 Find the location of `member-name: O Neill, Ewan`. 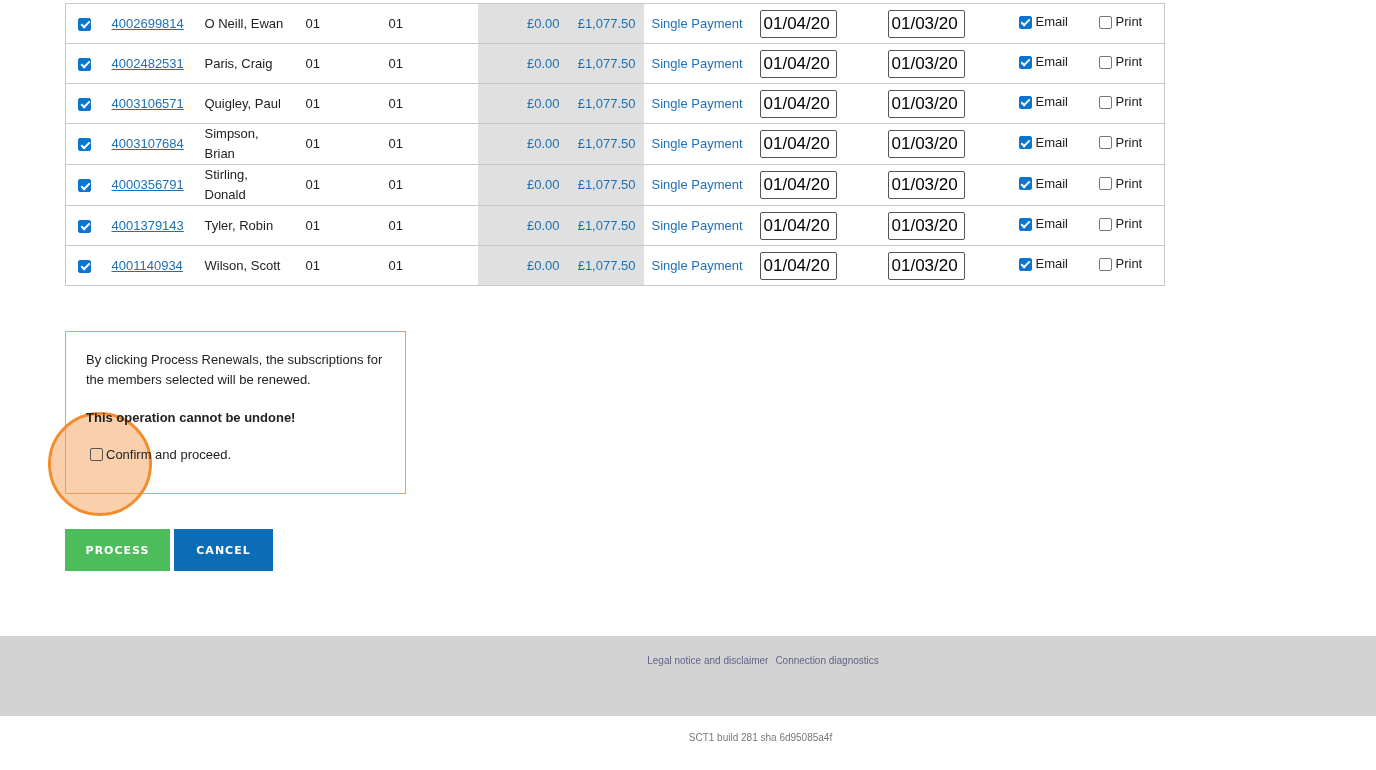

member-name: O Neill, Ewan is located at coordinates (244, 23).